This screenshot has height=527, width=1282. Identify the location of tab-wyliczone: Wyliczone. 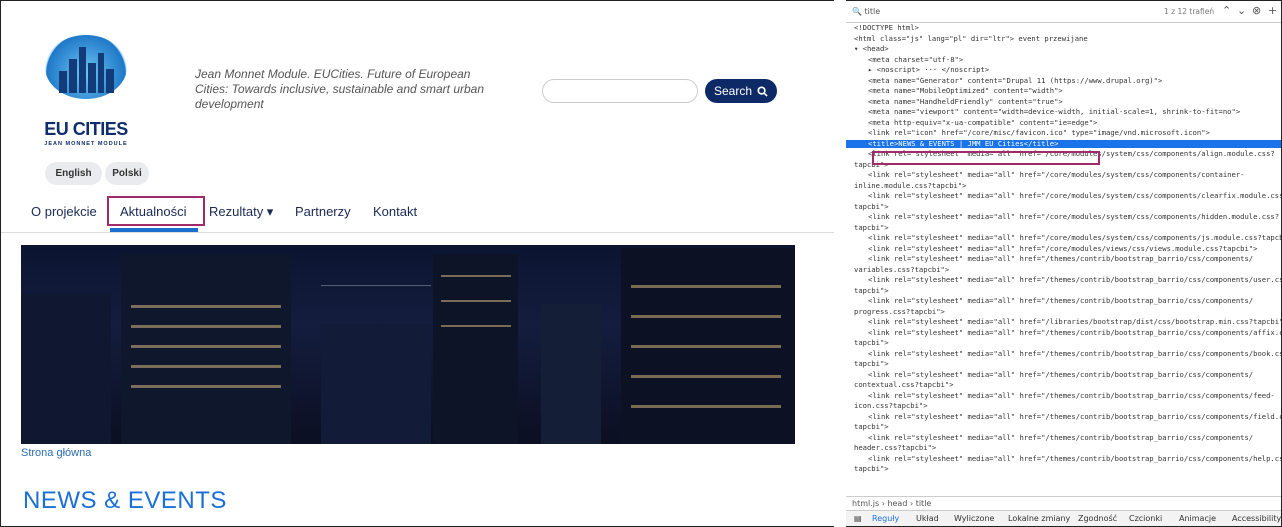
(974, 518).